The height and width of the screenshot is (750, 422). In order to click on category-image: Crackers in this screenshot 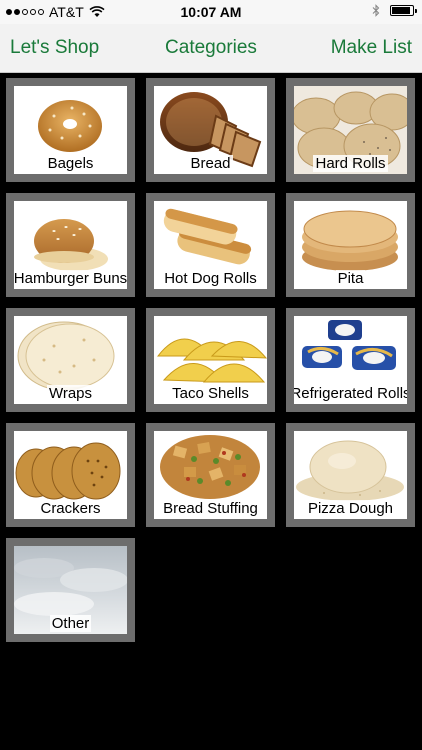, I will do `click(70, 475)`.